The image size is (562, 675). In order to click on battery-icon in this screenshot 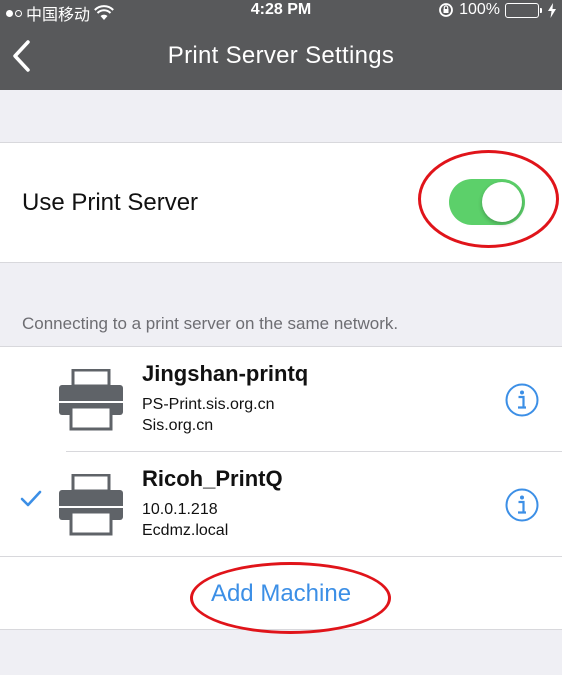, I will do `click(523, 10)`.